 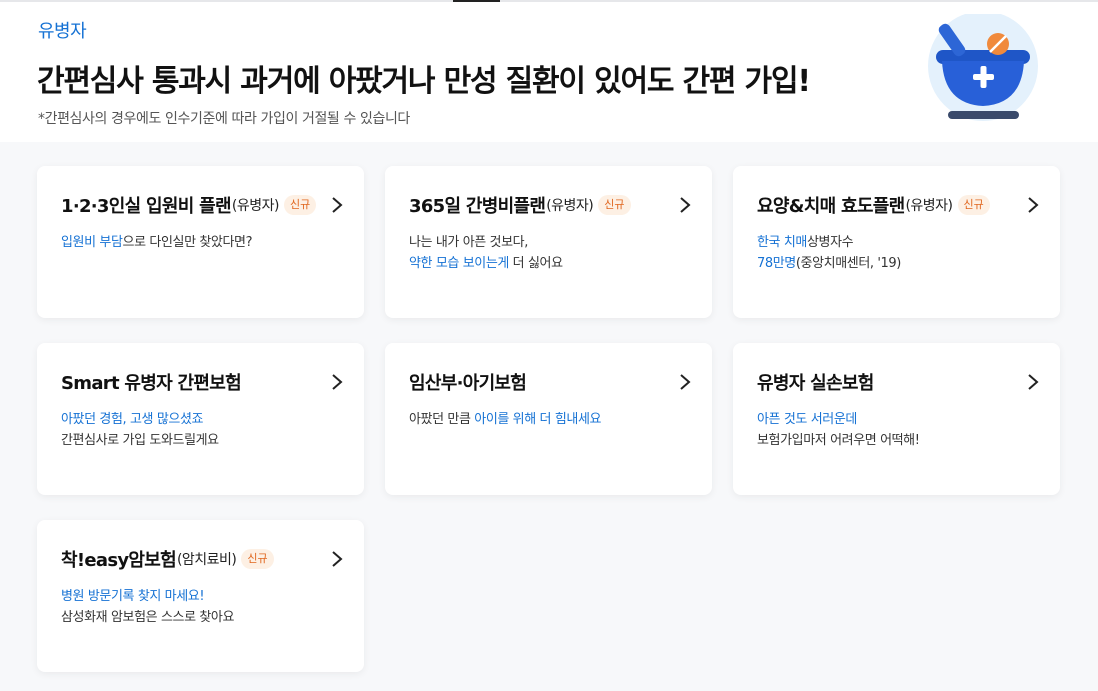 I want to click on desc-highlight: 한국 치매, so click(x=782, y=242).